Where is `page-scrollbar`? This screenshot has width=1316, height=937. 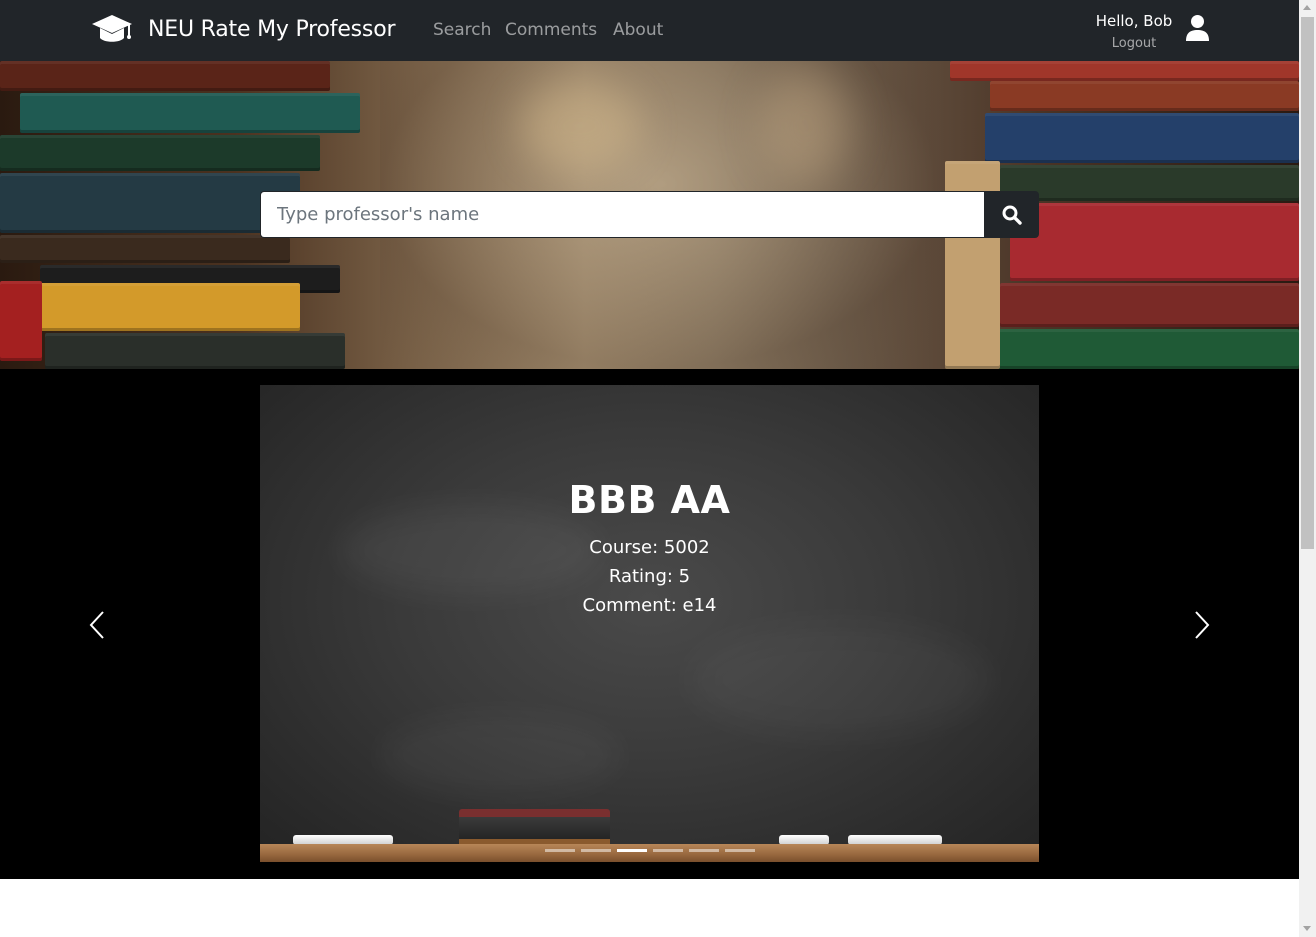
page-scrollbar is located at coordinates (1307, 468).